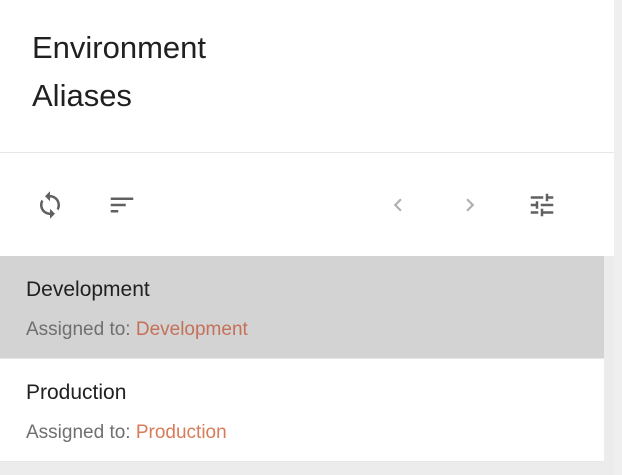  I want to click on previous-page-button, so click(398, 205).